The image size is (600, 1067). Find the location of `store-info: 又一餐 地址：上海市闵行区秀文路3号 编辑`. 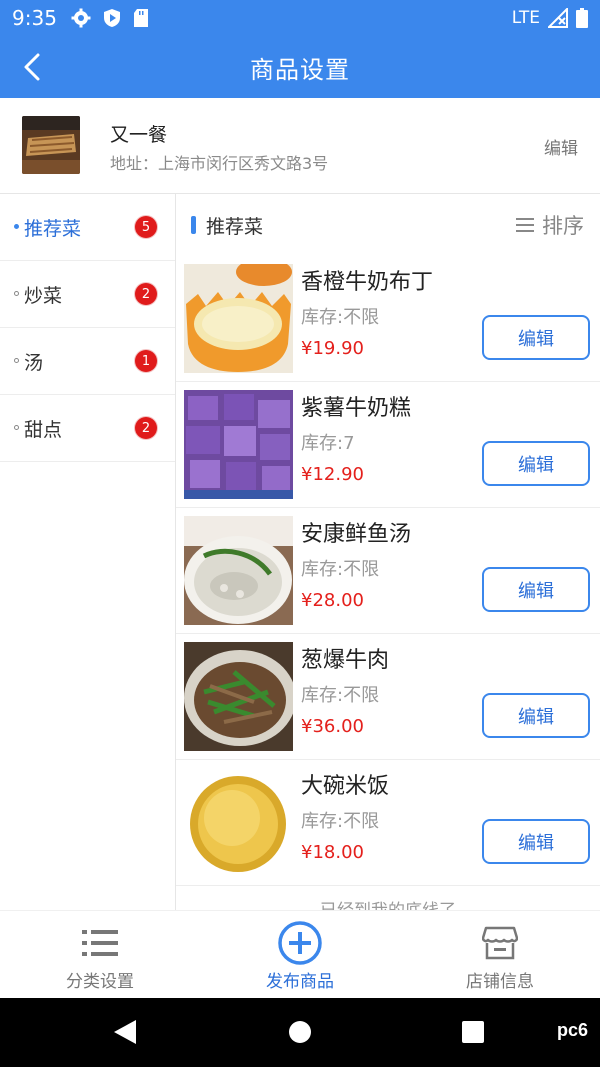

store-info: 又一餐 地址：上海市闵行区秀文路3号 编辑 is located at coordinates (300, 146).